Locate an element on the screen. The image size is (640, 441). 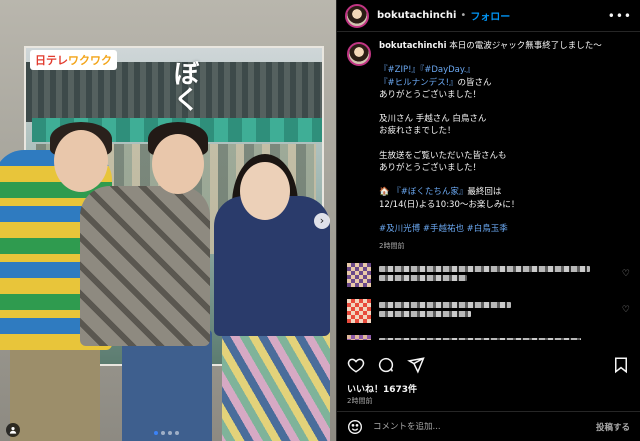
caption-hashtags-2: 『#ヒルナンデス!』 is located at coordinates (418, 83).